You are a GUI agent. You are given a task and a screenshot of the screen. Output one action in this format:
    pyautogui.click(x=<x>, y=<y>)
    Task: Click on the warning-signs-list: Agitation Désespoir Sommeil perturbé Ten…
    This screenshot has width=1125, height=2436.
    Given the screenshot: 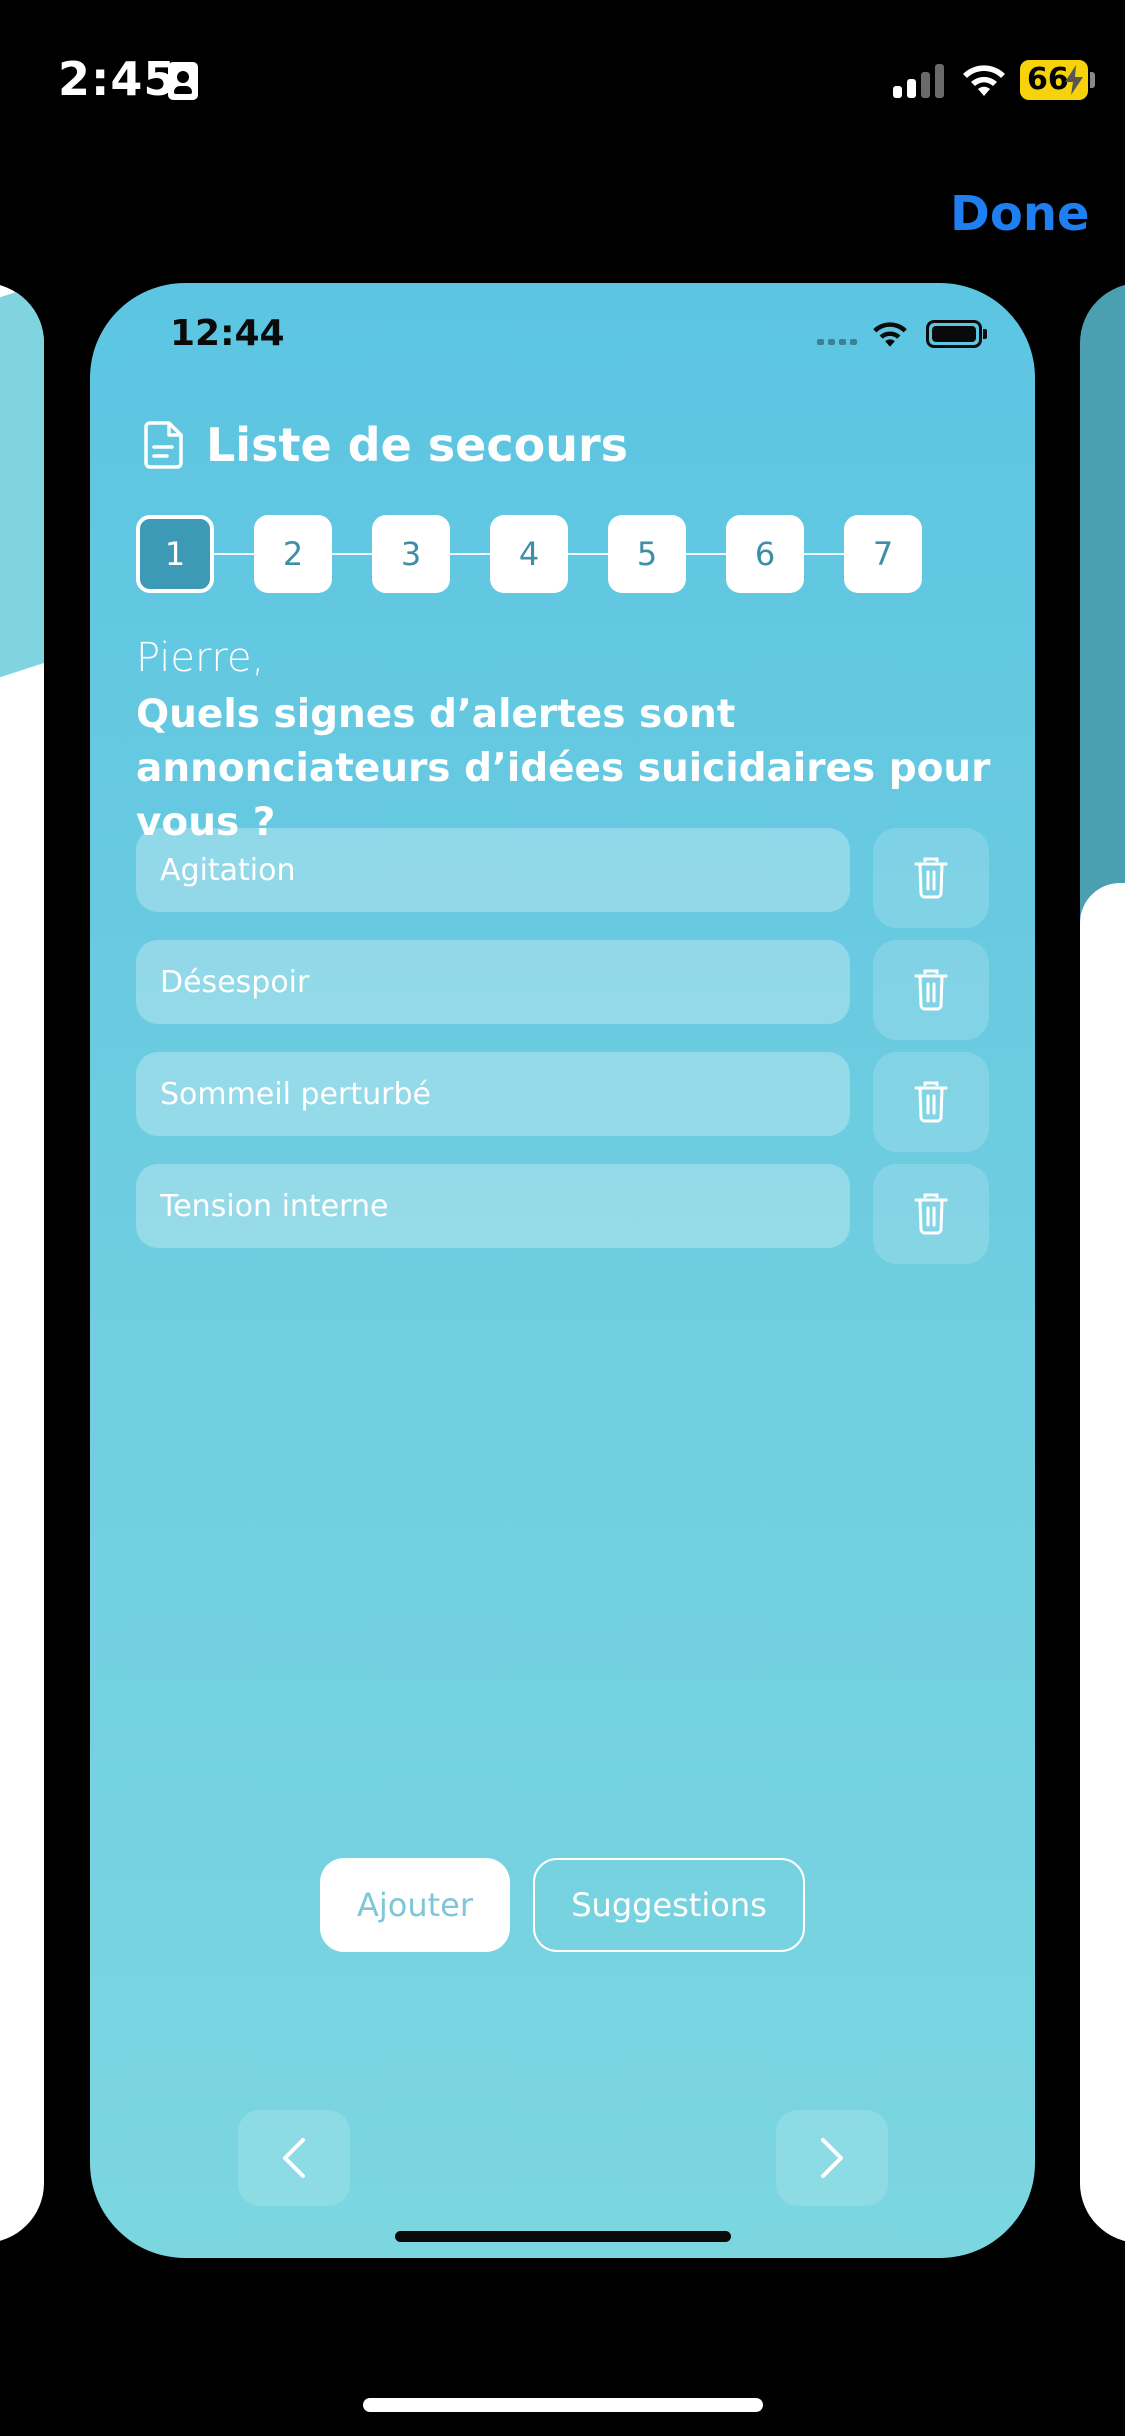 What is the action you would take?
    pyautogui.click(x=566, y=1052)
    